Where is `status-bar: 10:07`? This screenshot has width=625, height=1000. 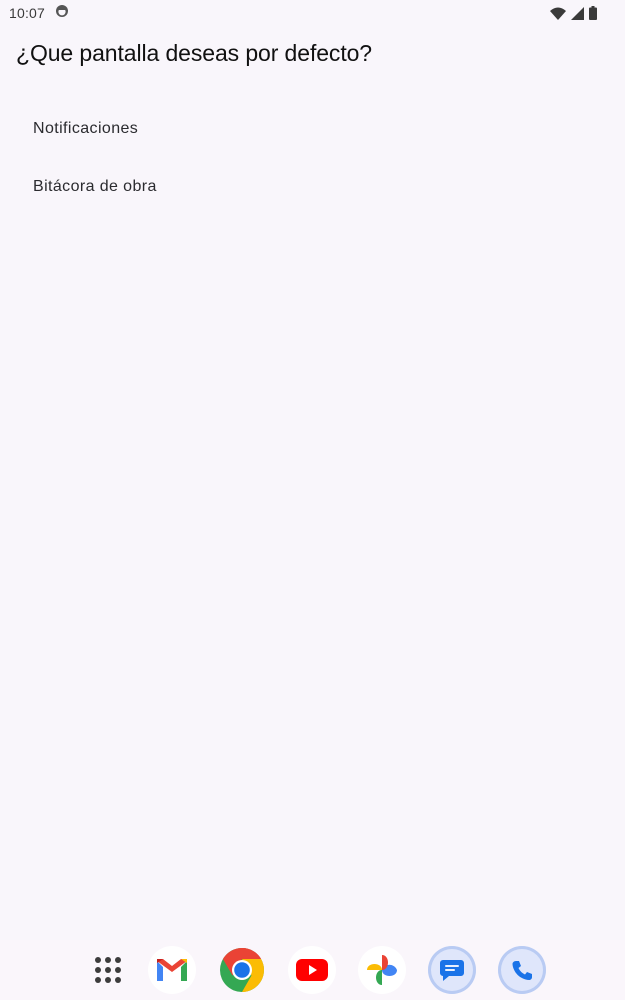
status-bar: 10:07 is located at coordinates (312, 13).